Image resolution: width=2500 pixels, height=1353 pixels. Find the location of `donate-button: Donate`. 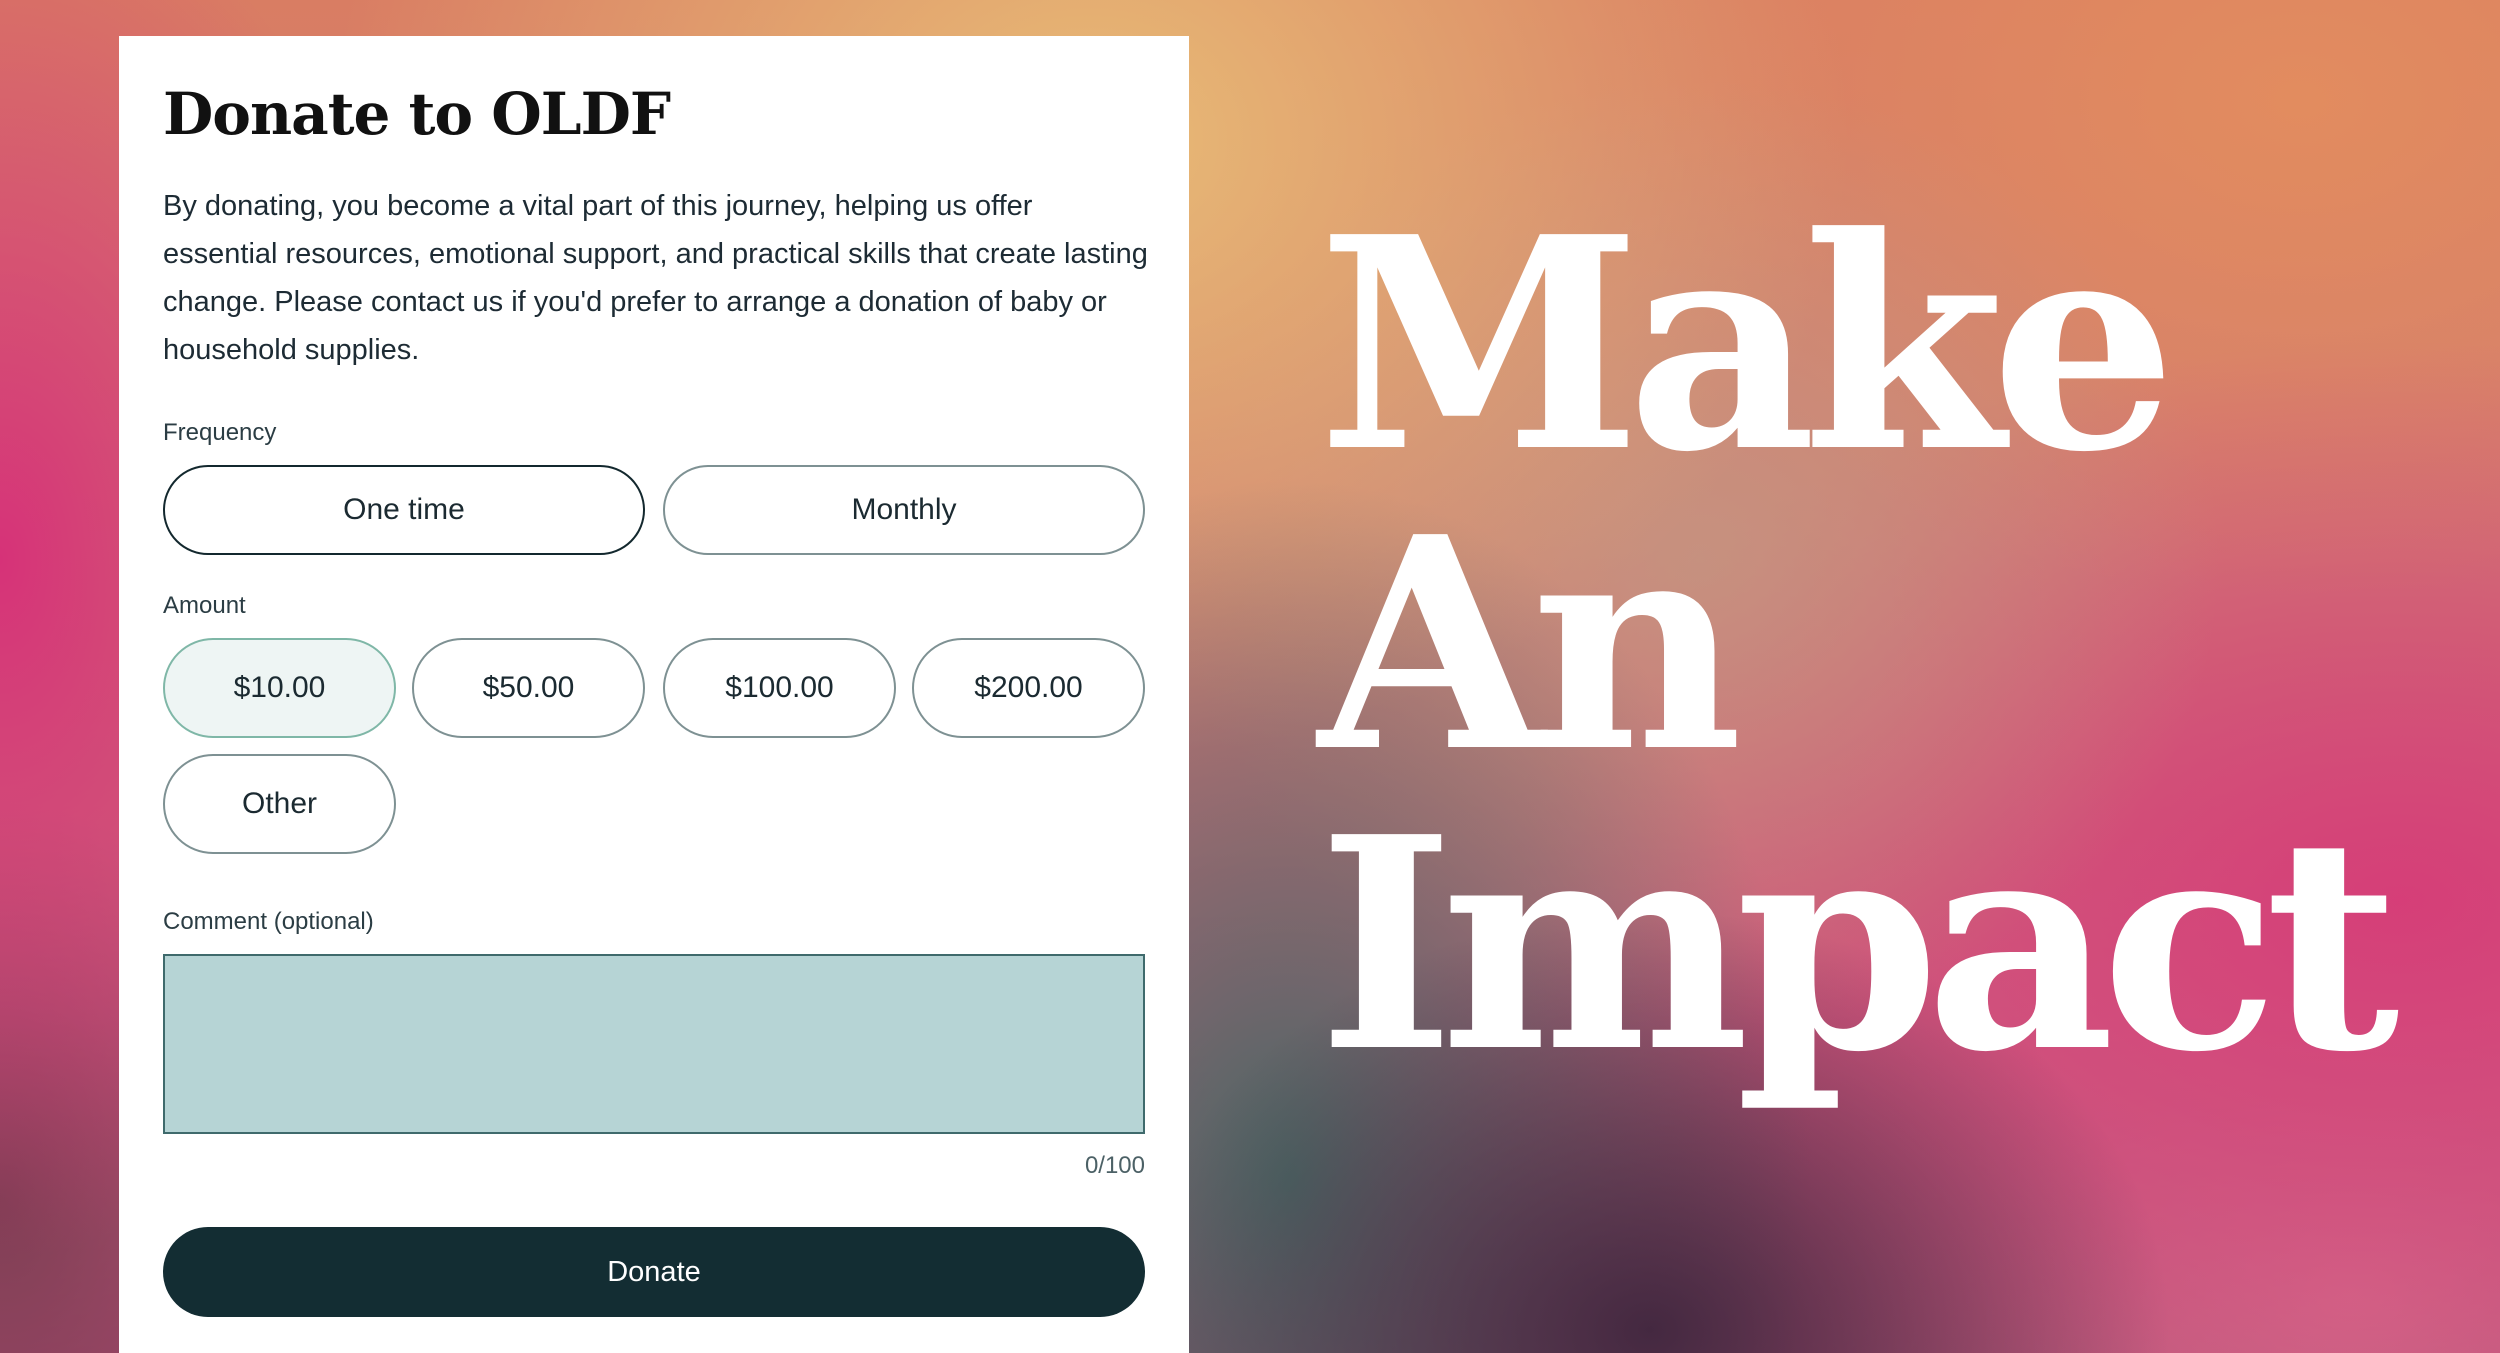

donate-button: Donate is located at coordinates (654, 1272).